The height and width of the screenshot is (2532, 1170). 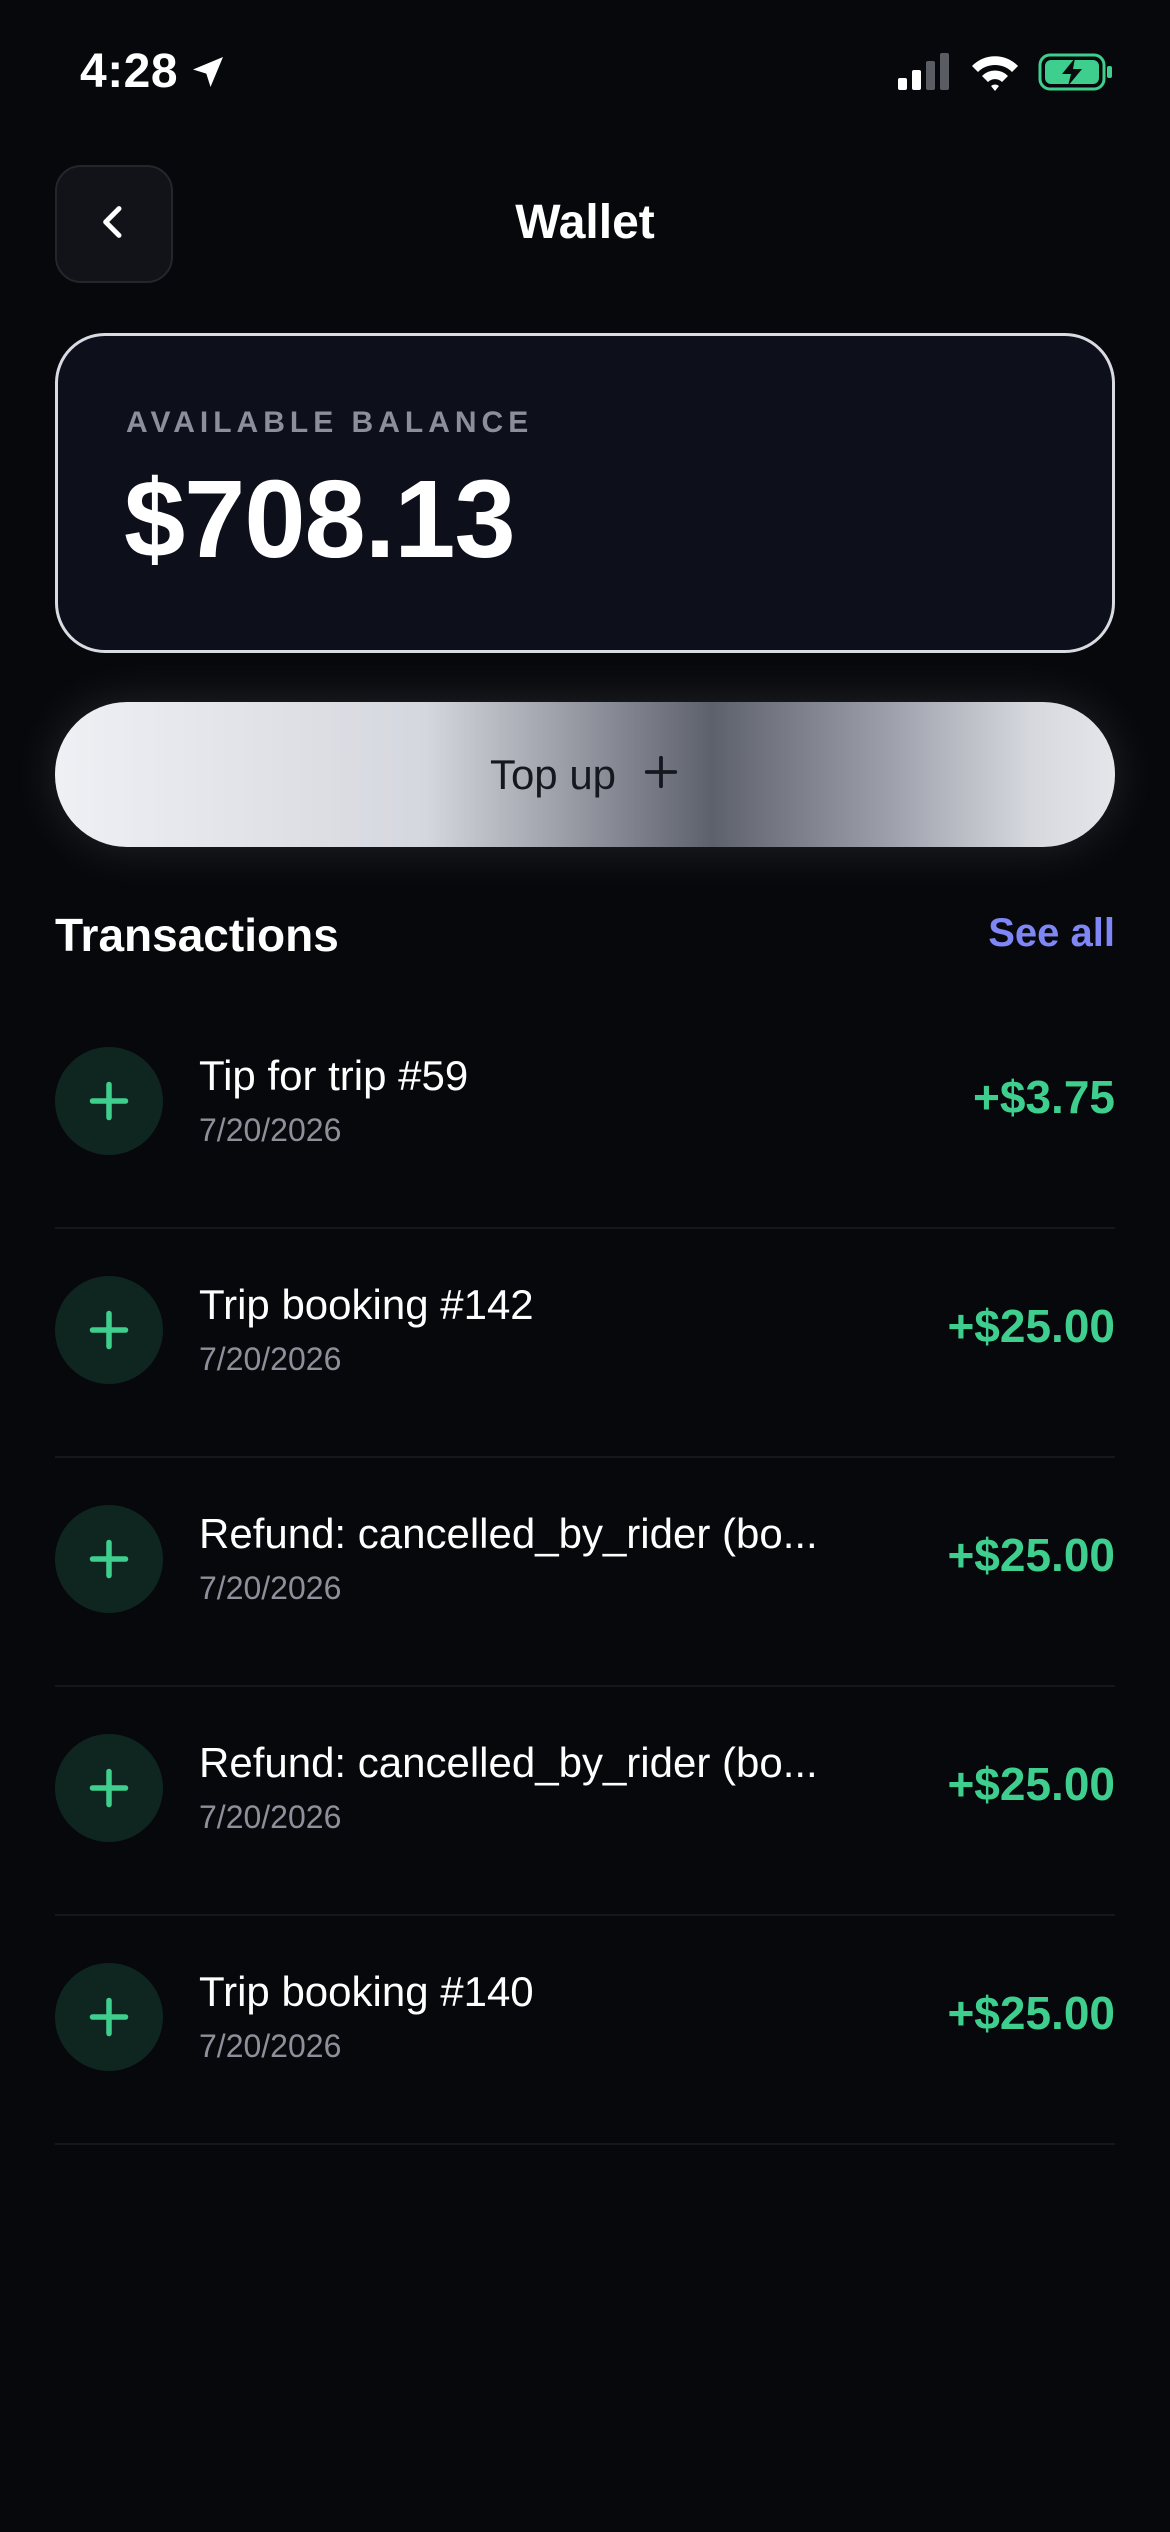 I want to click on transactions-header: Transactions See all, so click(x=585, y=935).